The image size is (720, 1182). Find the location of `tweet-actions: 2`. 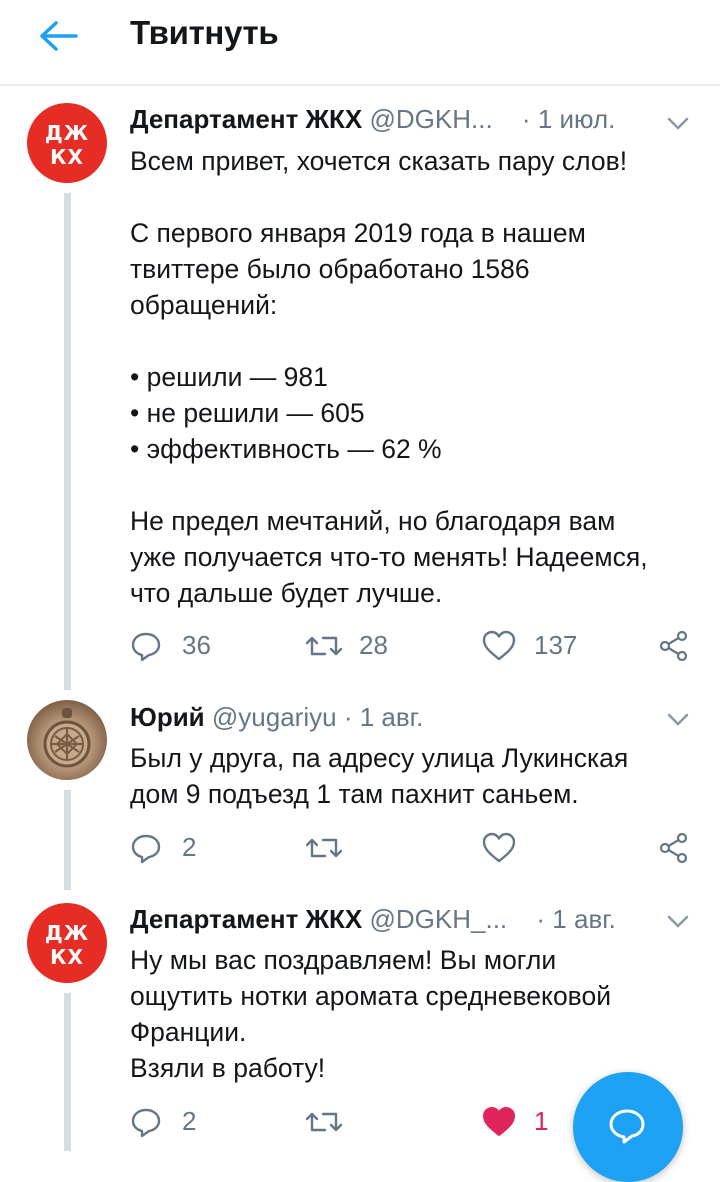

tweet-actions: 2 is located at coordinates (360, 848).